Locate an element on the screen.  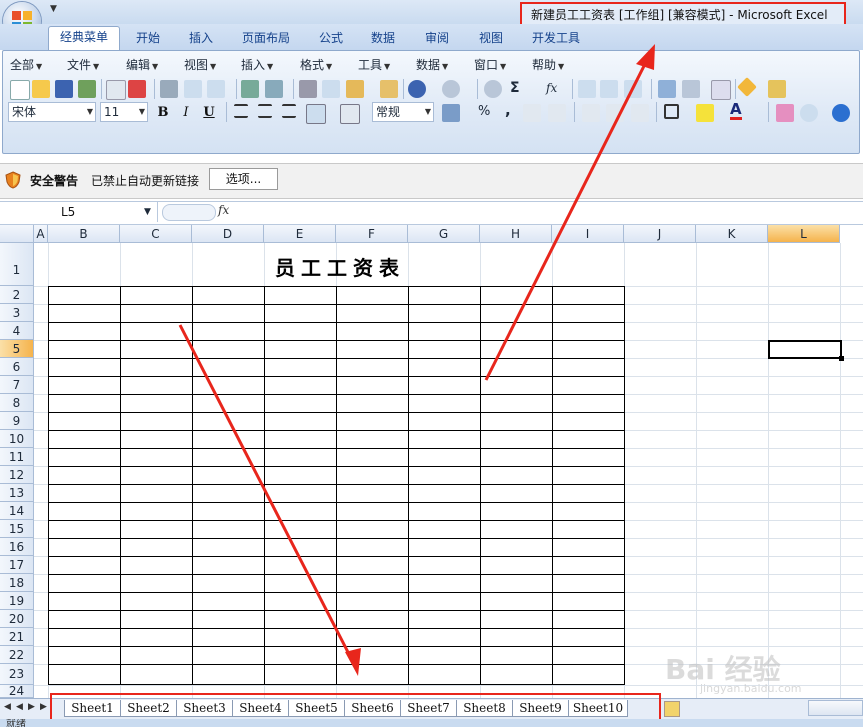
spelling-icon is located at coordinates (250, 89).